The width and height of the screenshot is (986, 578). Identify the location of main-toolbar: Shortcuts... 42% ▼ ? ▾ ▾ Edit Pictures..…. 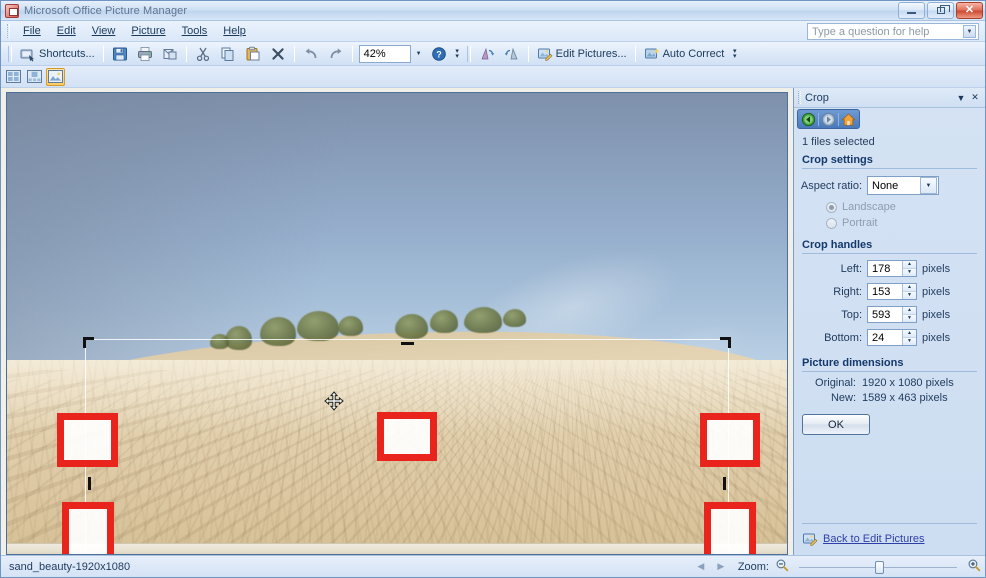
(493, 54).